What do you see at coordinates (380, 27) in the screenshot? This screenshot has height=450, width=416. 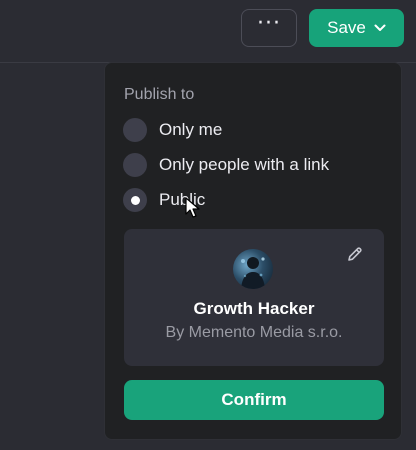 I see `chevron-down-icon` at bounding box center [380, 27].